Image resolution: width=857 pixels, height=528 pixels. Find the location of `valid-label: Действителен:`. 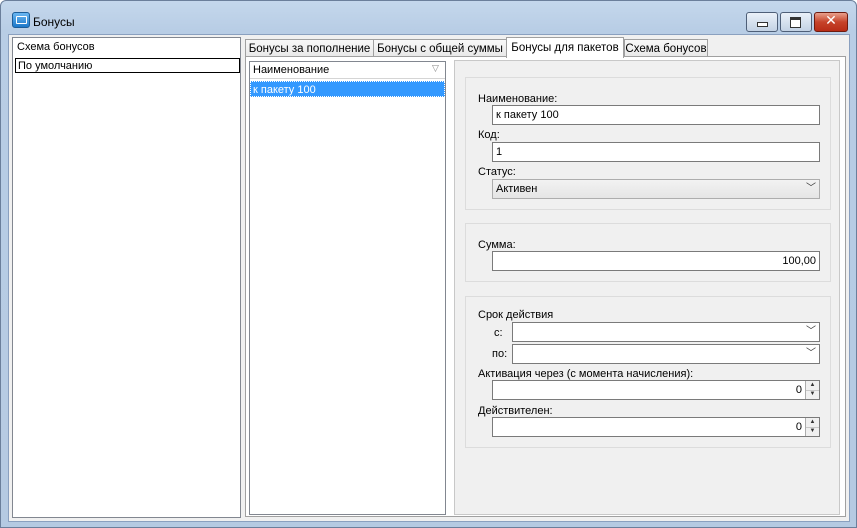

valid-label: Действителен: is located at coordinates (515, 411).